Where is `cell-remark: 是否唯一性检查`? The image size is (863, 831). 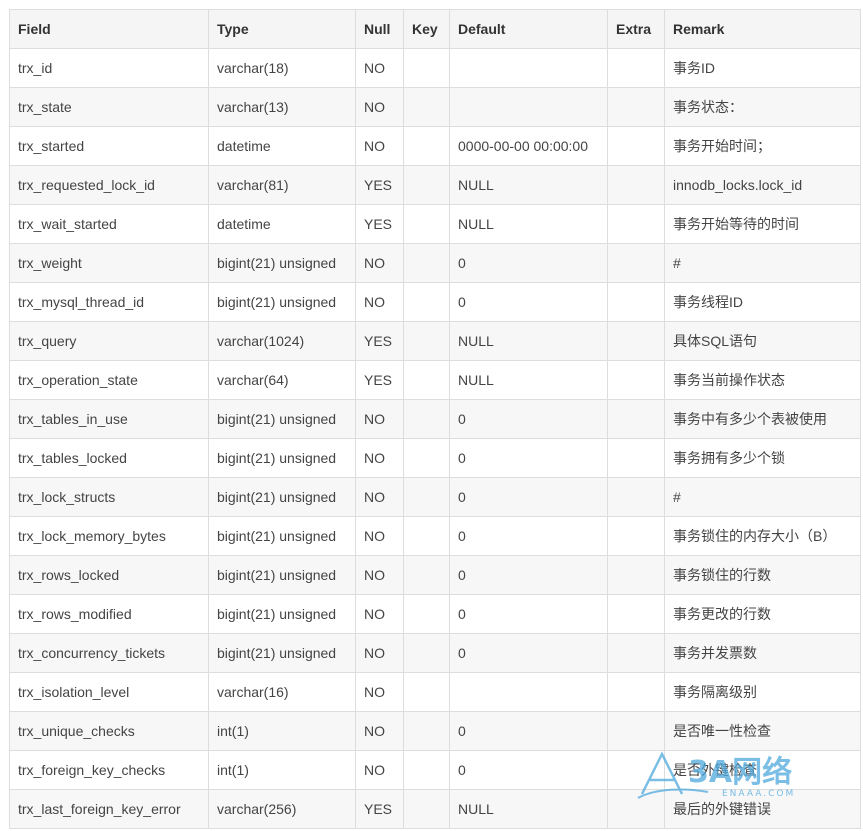
cell-remark: 是否唯一性检查 is located at coordinates (762, 731).